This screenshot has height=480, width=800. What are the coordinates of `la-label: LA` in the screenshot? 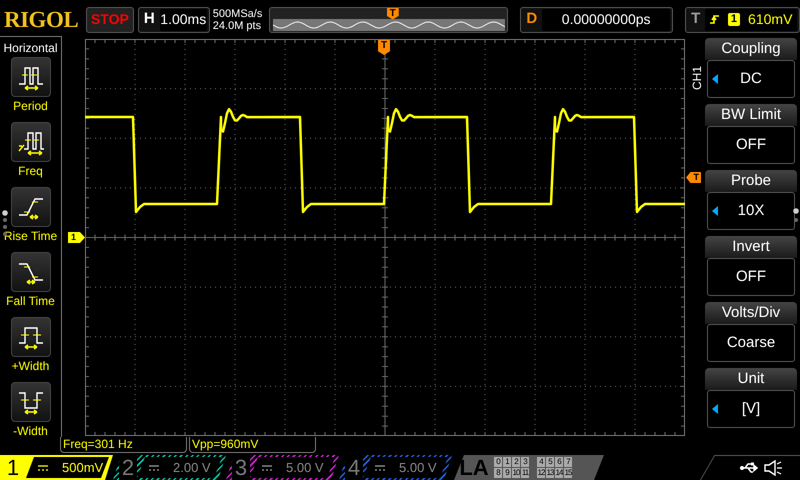 It's located at (474, 467).